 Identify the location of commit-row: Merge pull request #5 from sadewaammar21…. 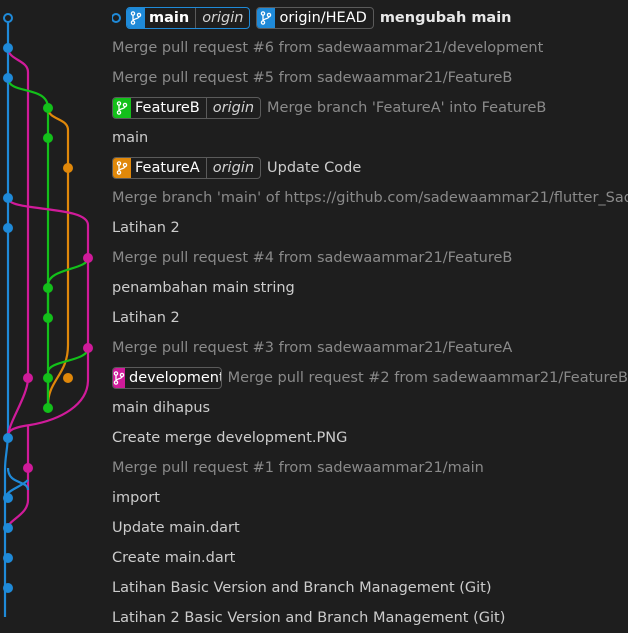
(370, 78).